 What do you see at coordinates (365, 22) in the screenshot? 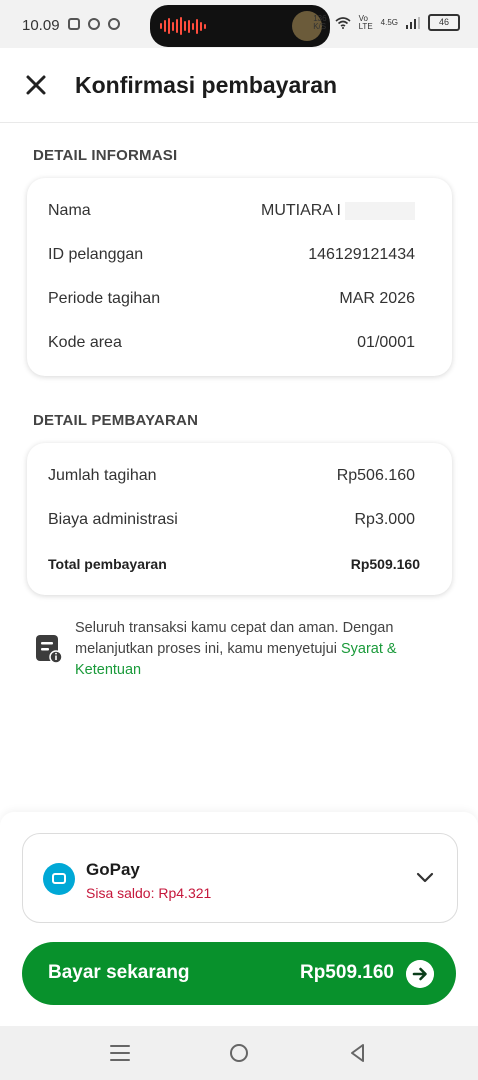
I see `volte-label: Vo LTE` at bounding box center [365, 22].